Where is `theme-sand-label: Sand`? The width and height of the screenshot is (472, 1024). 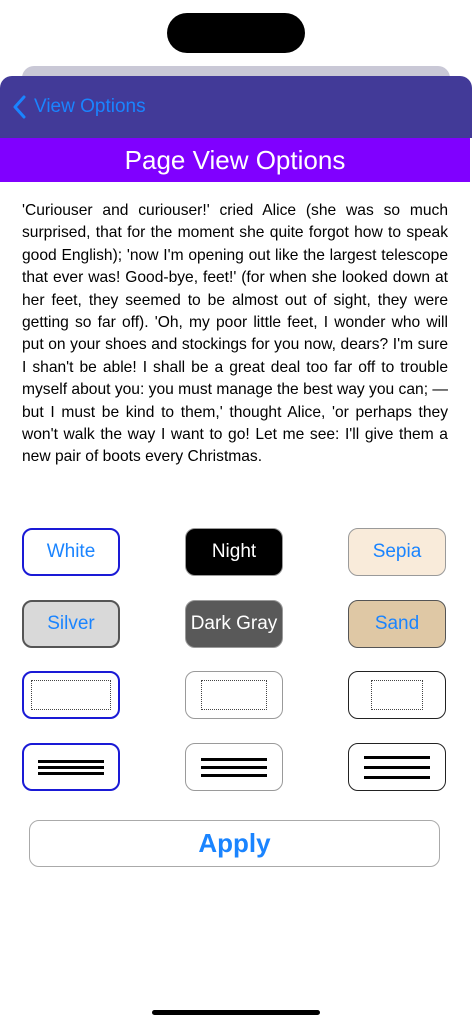
theme-sand-label: Sand is located at coordinates (397, 623).